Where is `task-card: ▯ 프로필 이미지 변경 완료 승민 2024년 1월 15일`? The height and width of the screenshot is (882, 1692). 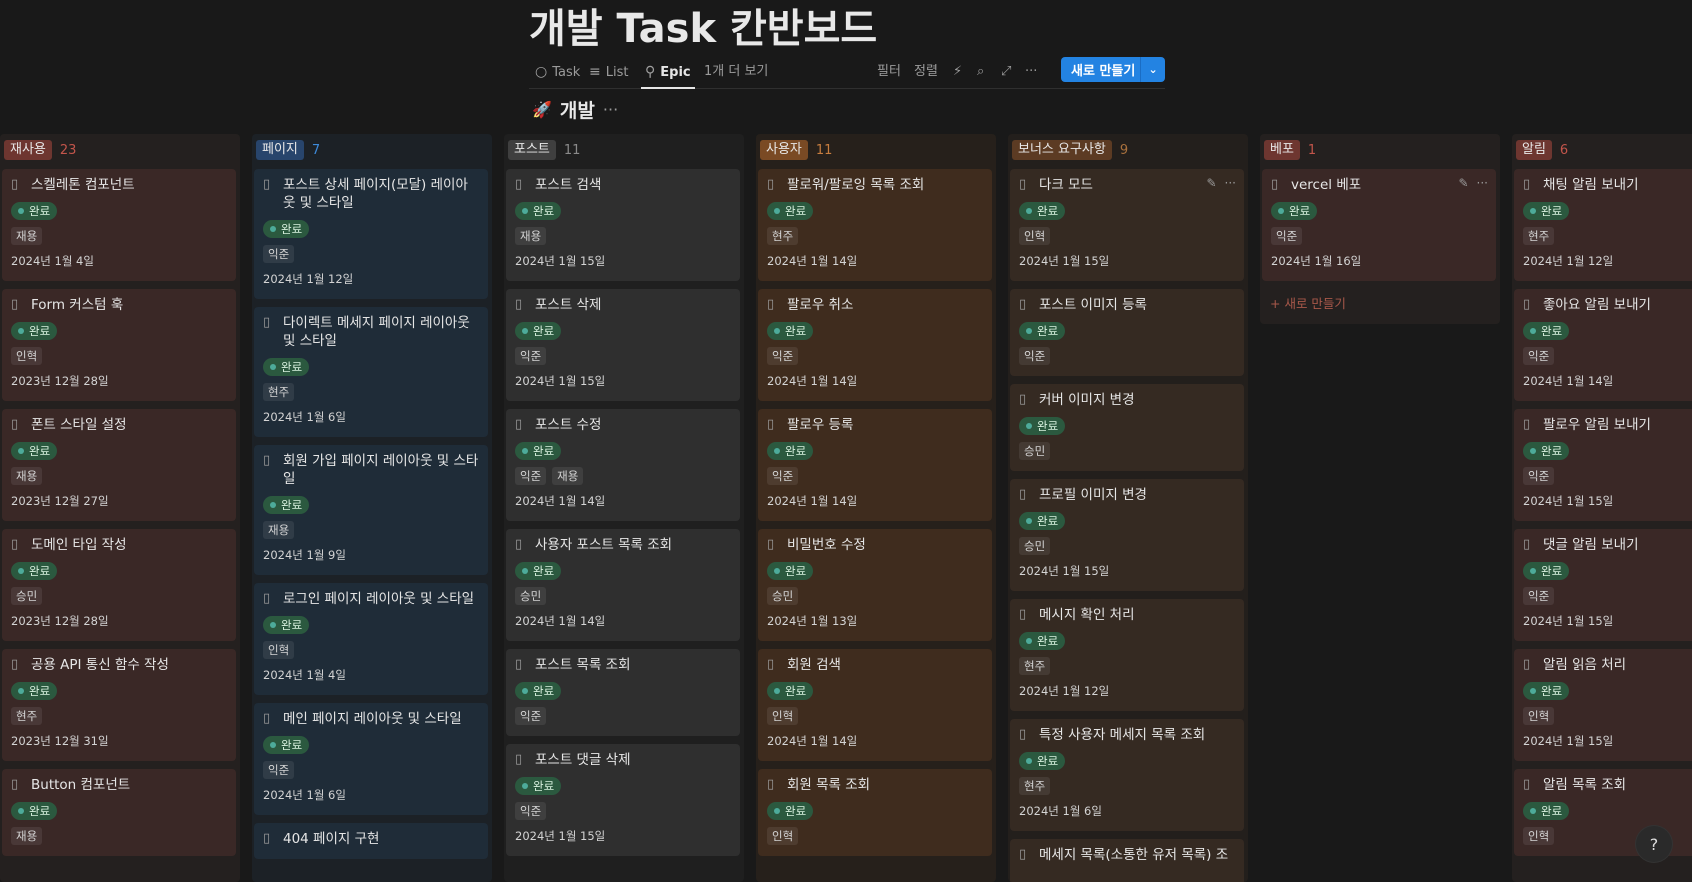
task-card: ▯ 프로필 이미지 변경 완료 승민 2024년 1월 15일 is located at coordinates (1127, 535).